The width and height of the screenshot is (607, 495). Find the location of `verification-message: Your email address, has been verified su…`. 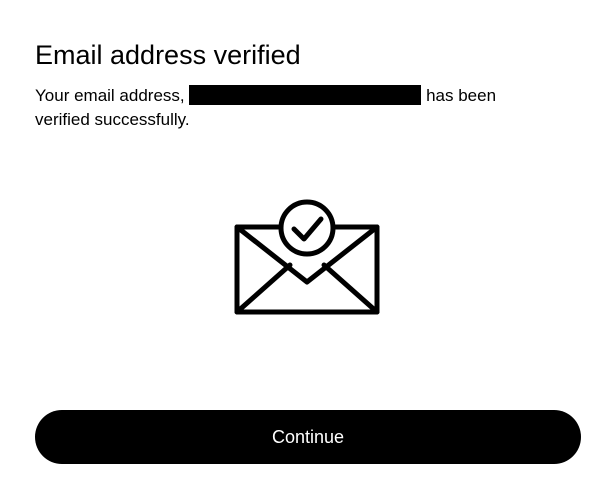

verification-message: Your email address, has been verified su… is located at coordinates (285, 108).